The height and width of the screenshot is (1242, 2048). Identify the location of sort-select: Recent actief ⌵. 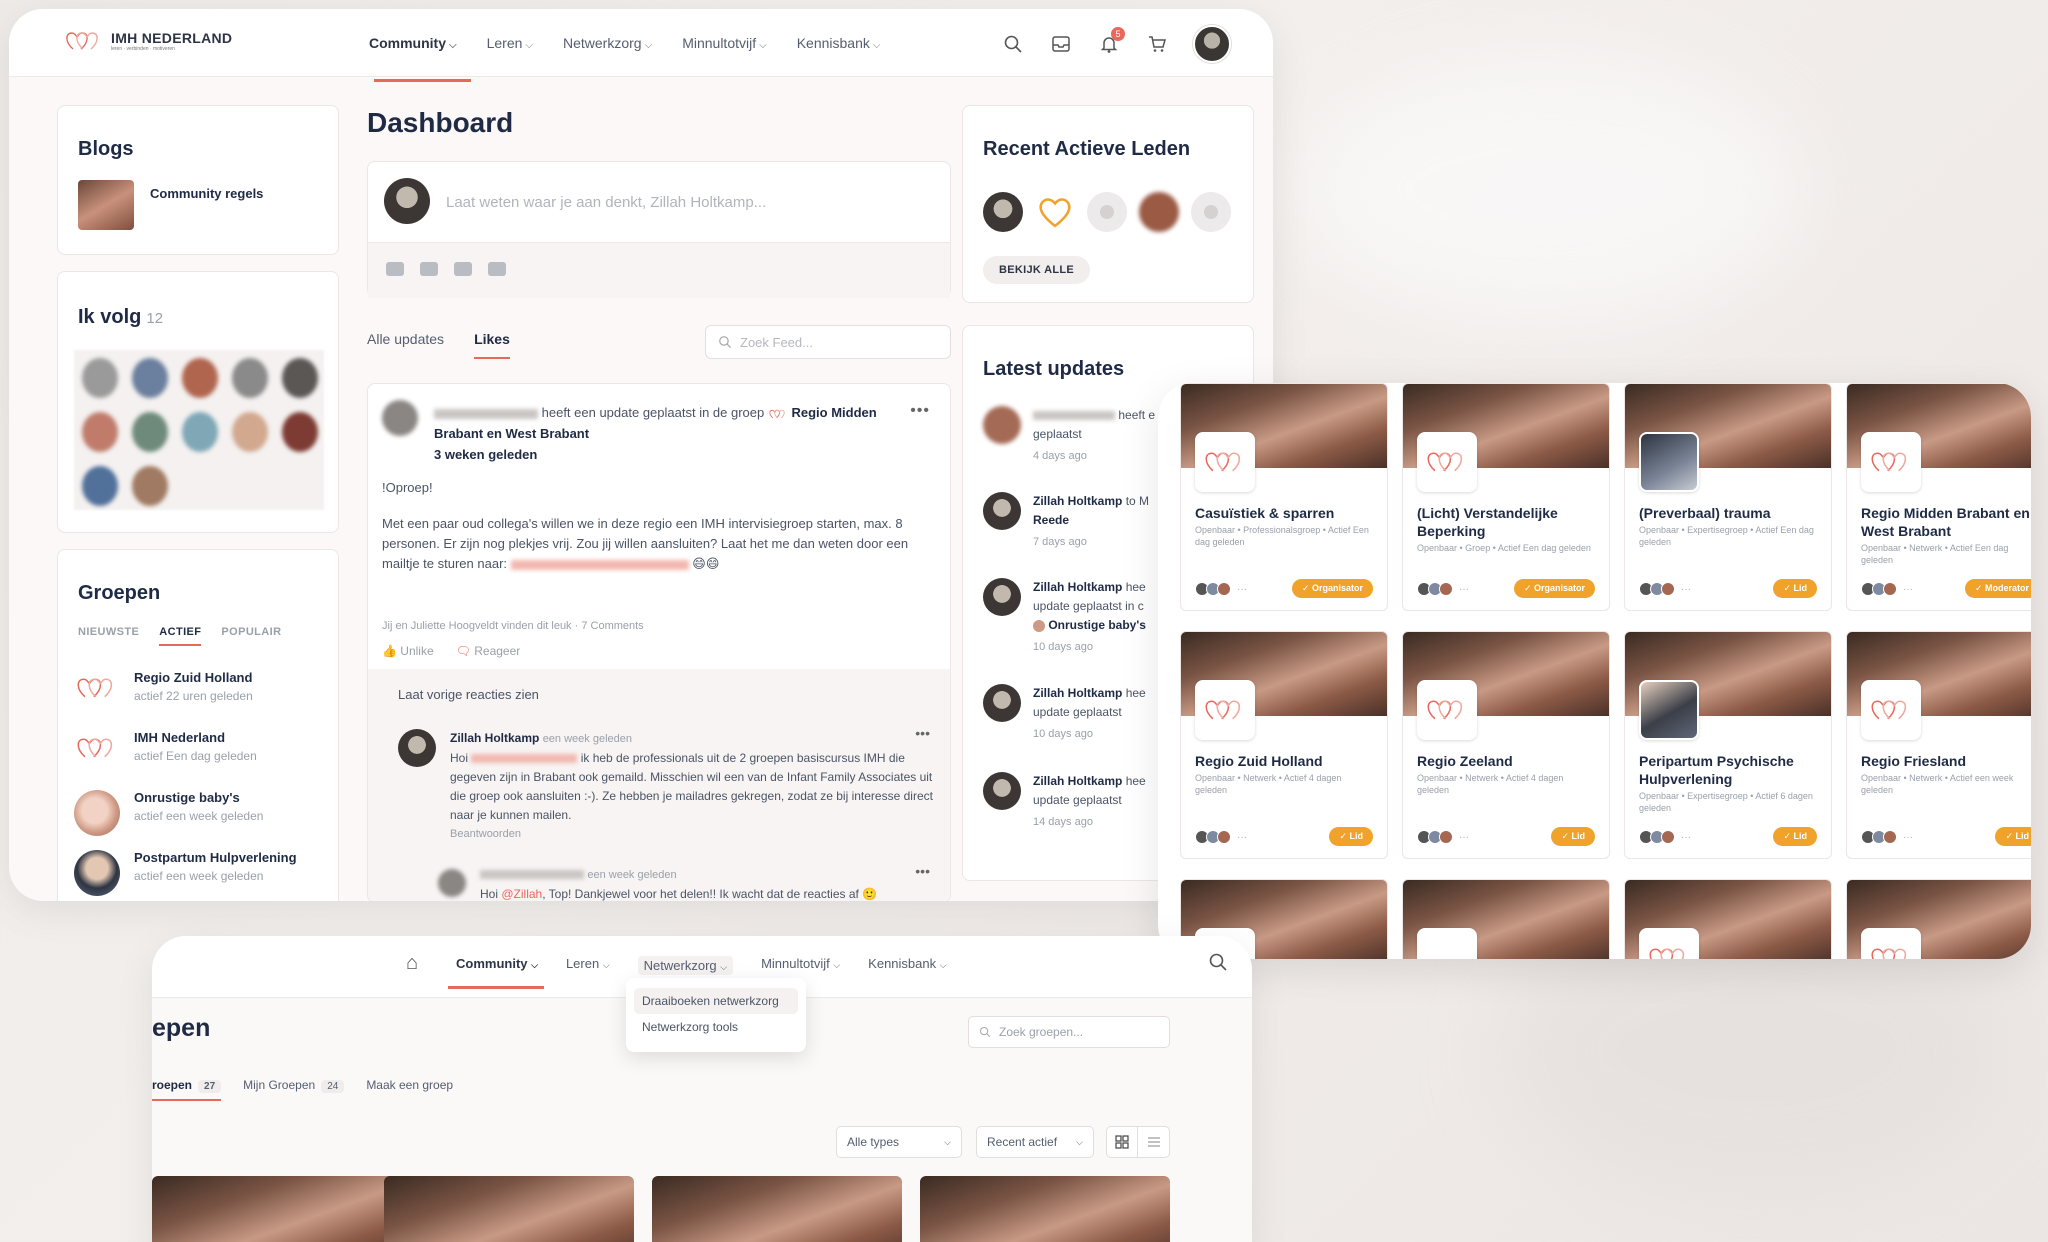
(1035, 1142).